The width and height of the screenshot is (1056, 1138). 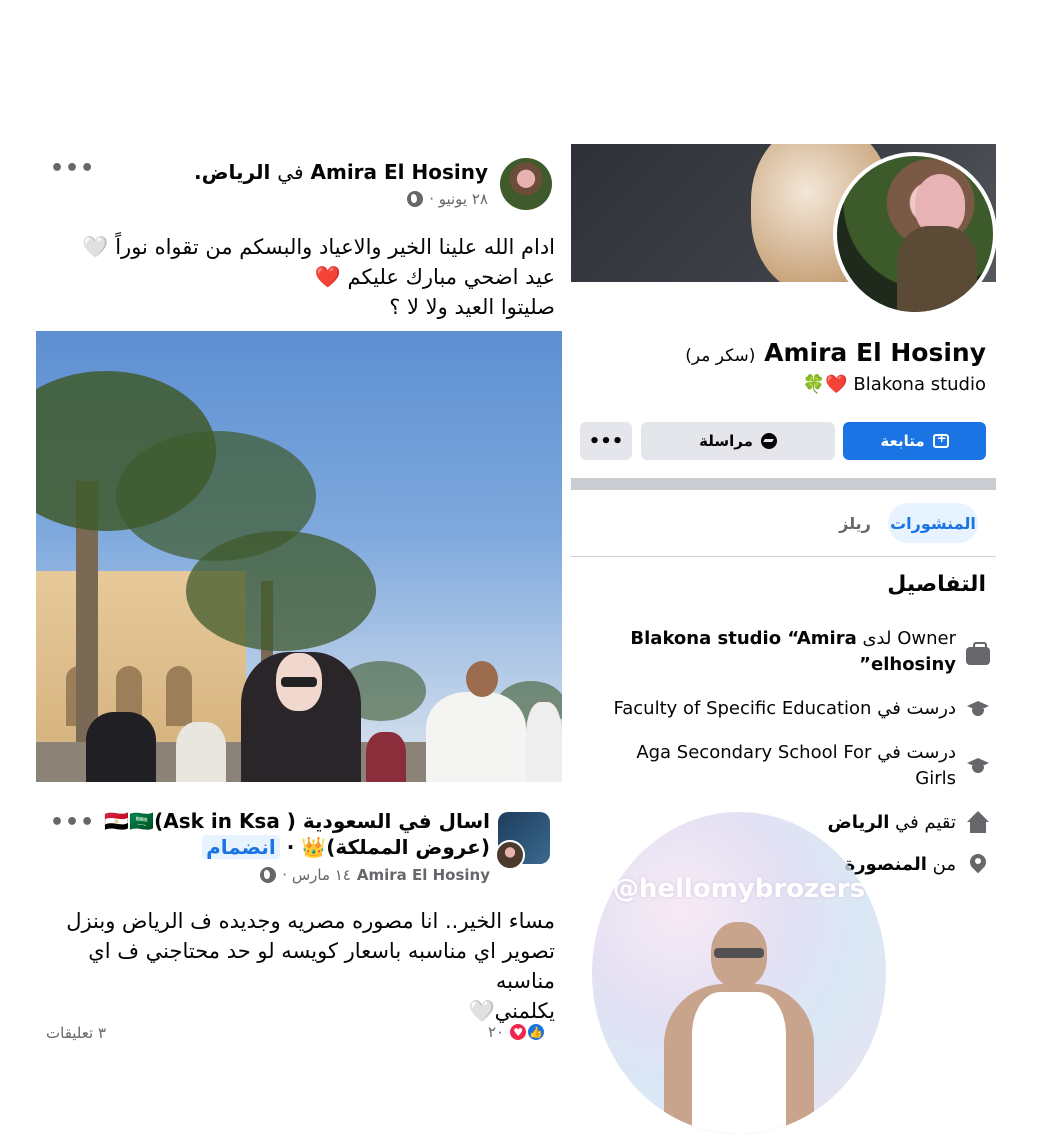 I want to click on join-group-button: انضمام, so click(x=241, y=847).